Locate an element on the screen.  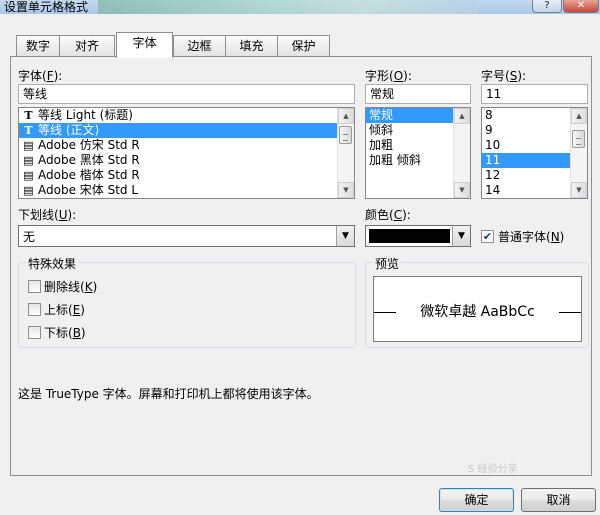
tab-number: 数字 is located at coordinates (38, 45).